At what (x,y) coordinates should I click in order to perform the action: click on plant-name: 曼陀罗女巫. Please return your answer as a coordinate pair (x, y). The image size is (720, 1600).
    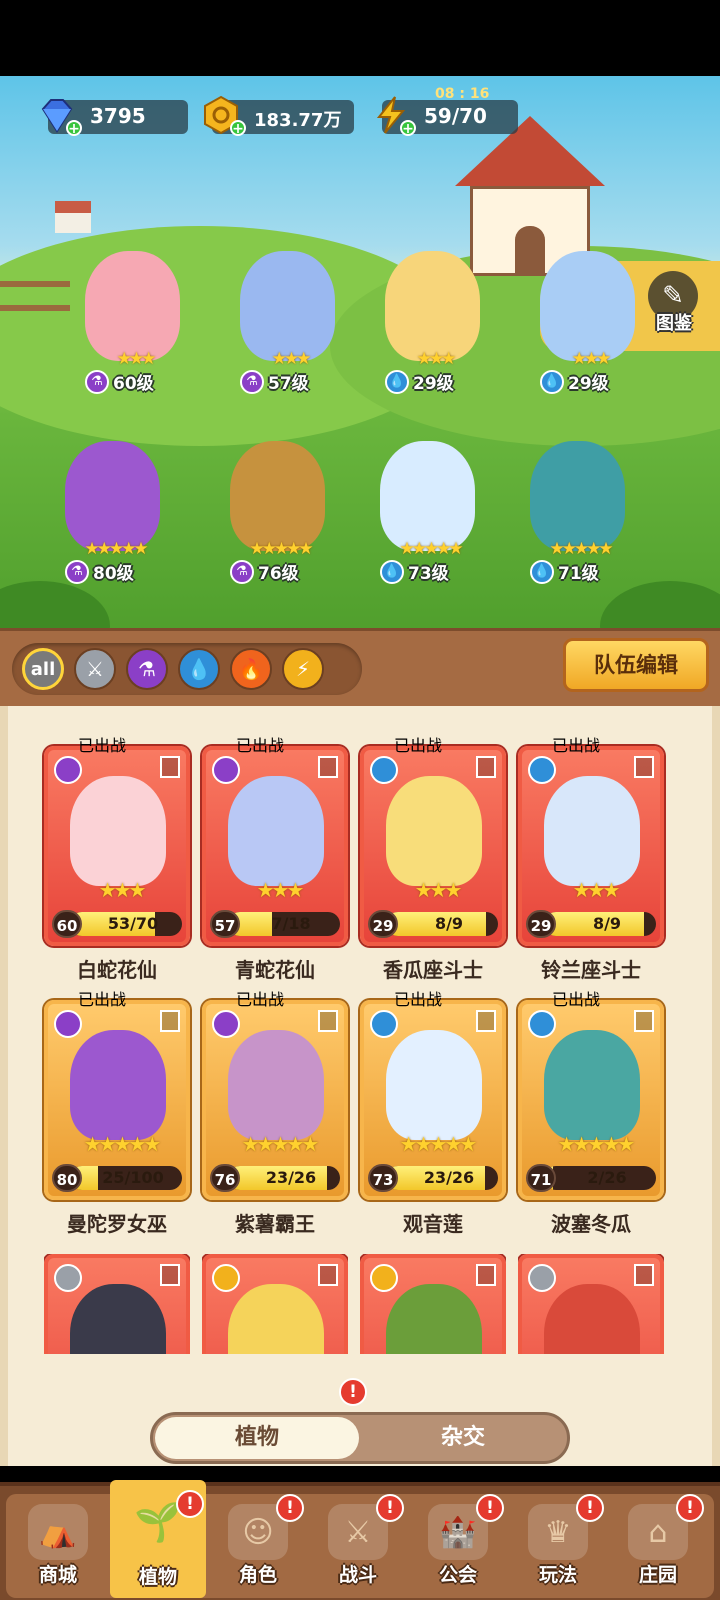
    Looking at the image, I should click on (117, 1224).